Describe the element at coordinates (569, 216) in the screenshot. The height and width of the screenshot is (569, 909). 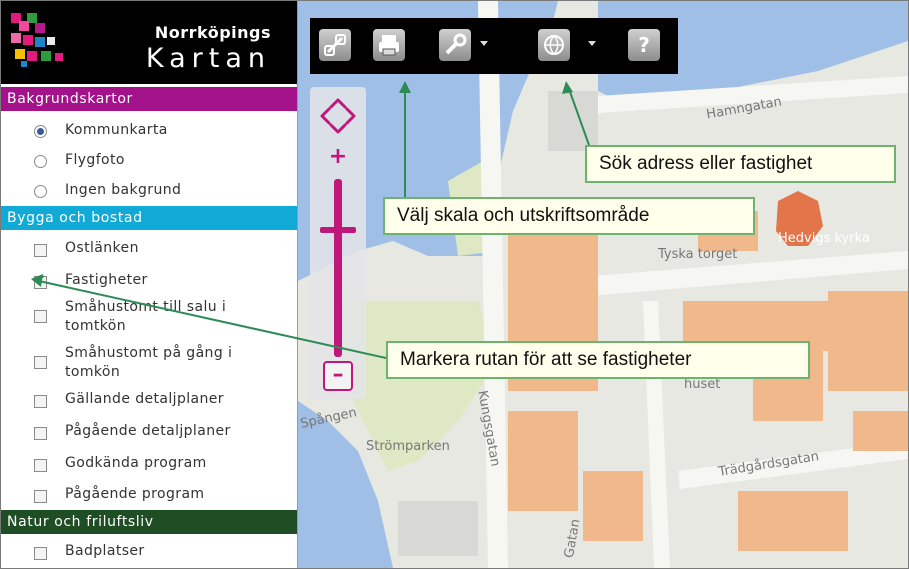
I see `callout-scale: Välj skala och utskriftsområde` at that location.